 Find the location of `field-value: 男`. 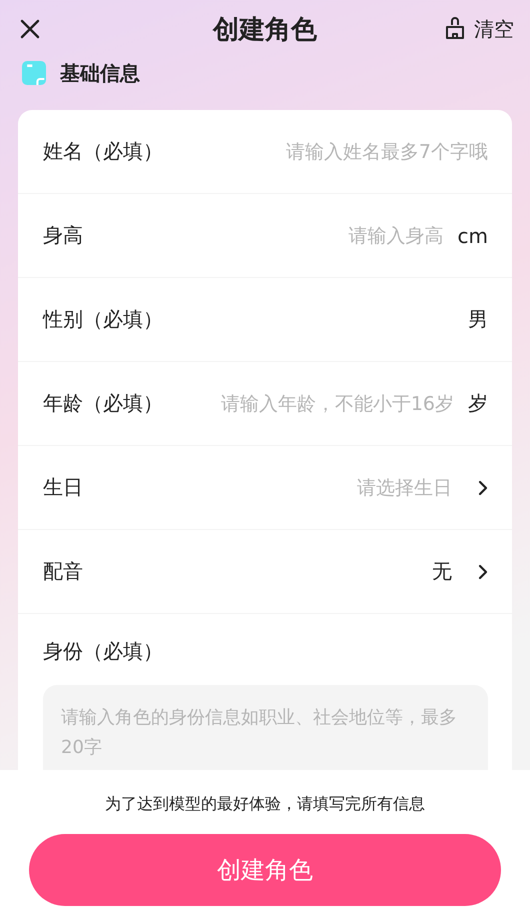

field-value: 男 is located at coordinates (478, 319).